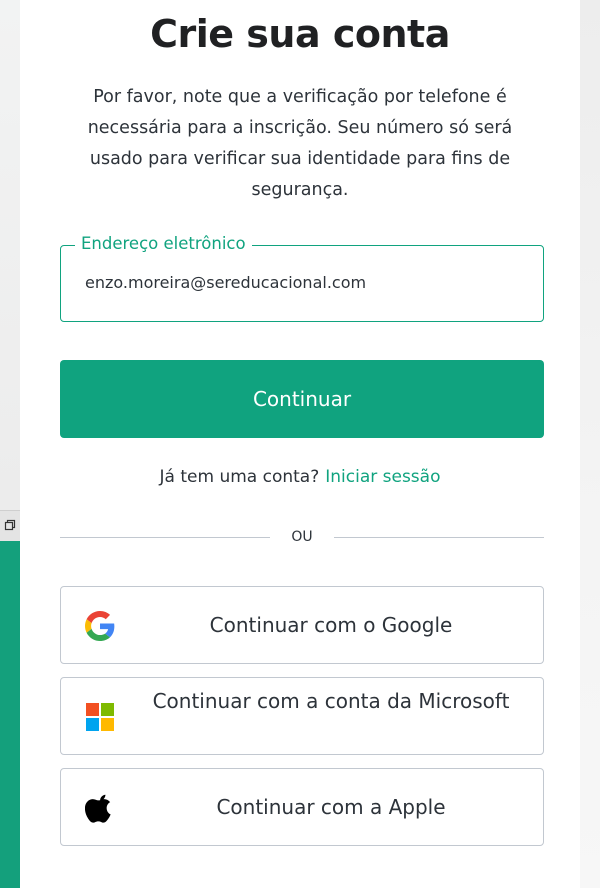  I want to click on apple-button-label: Continuar com a Apple, so click(331, 807).